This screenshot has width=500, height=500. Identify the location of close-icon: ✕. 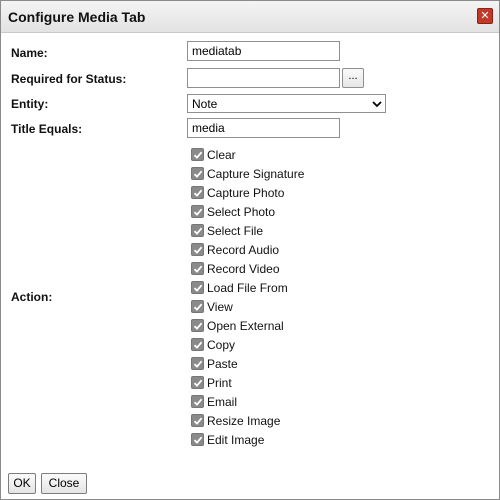
(485, 16).